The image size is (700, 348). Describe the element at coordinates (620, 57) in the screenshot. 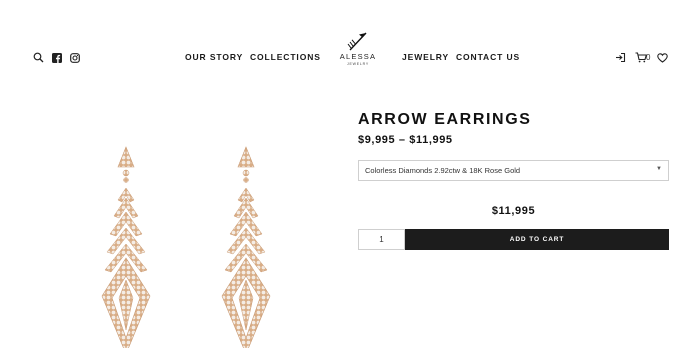

I see `login-icon` at that location.